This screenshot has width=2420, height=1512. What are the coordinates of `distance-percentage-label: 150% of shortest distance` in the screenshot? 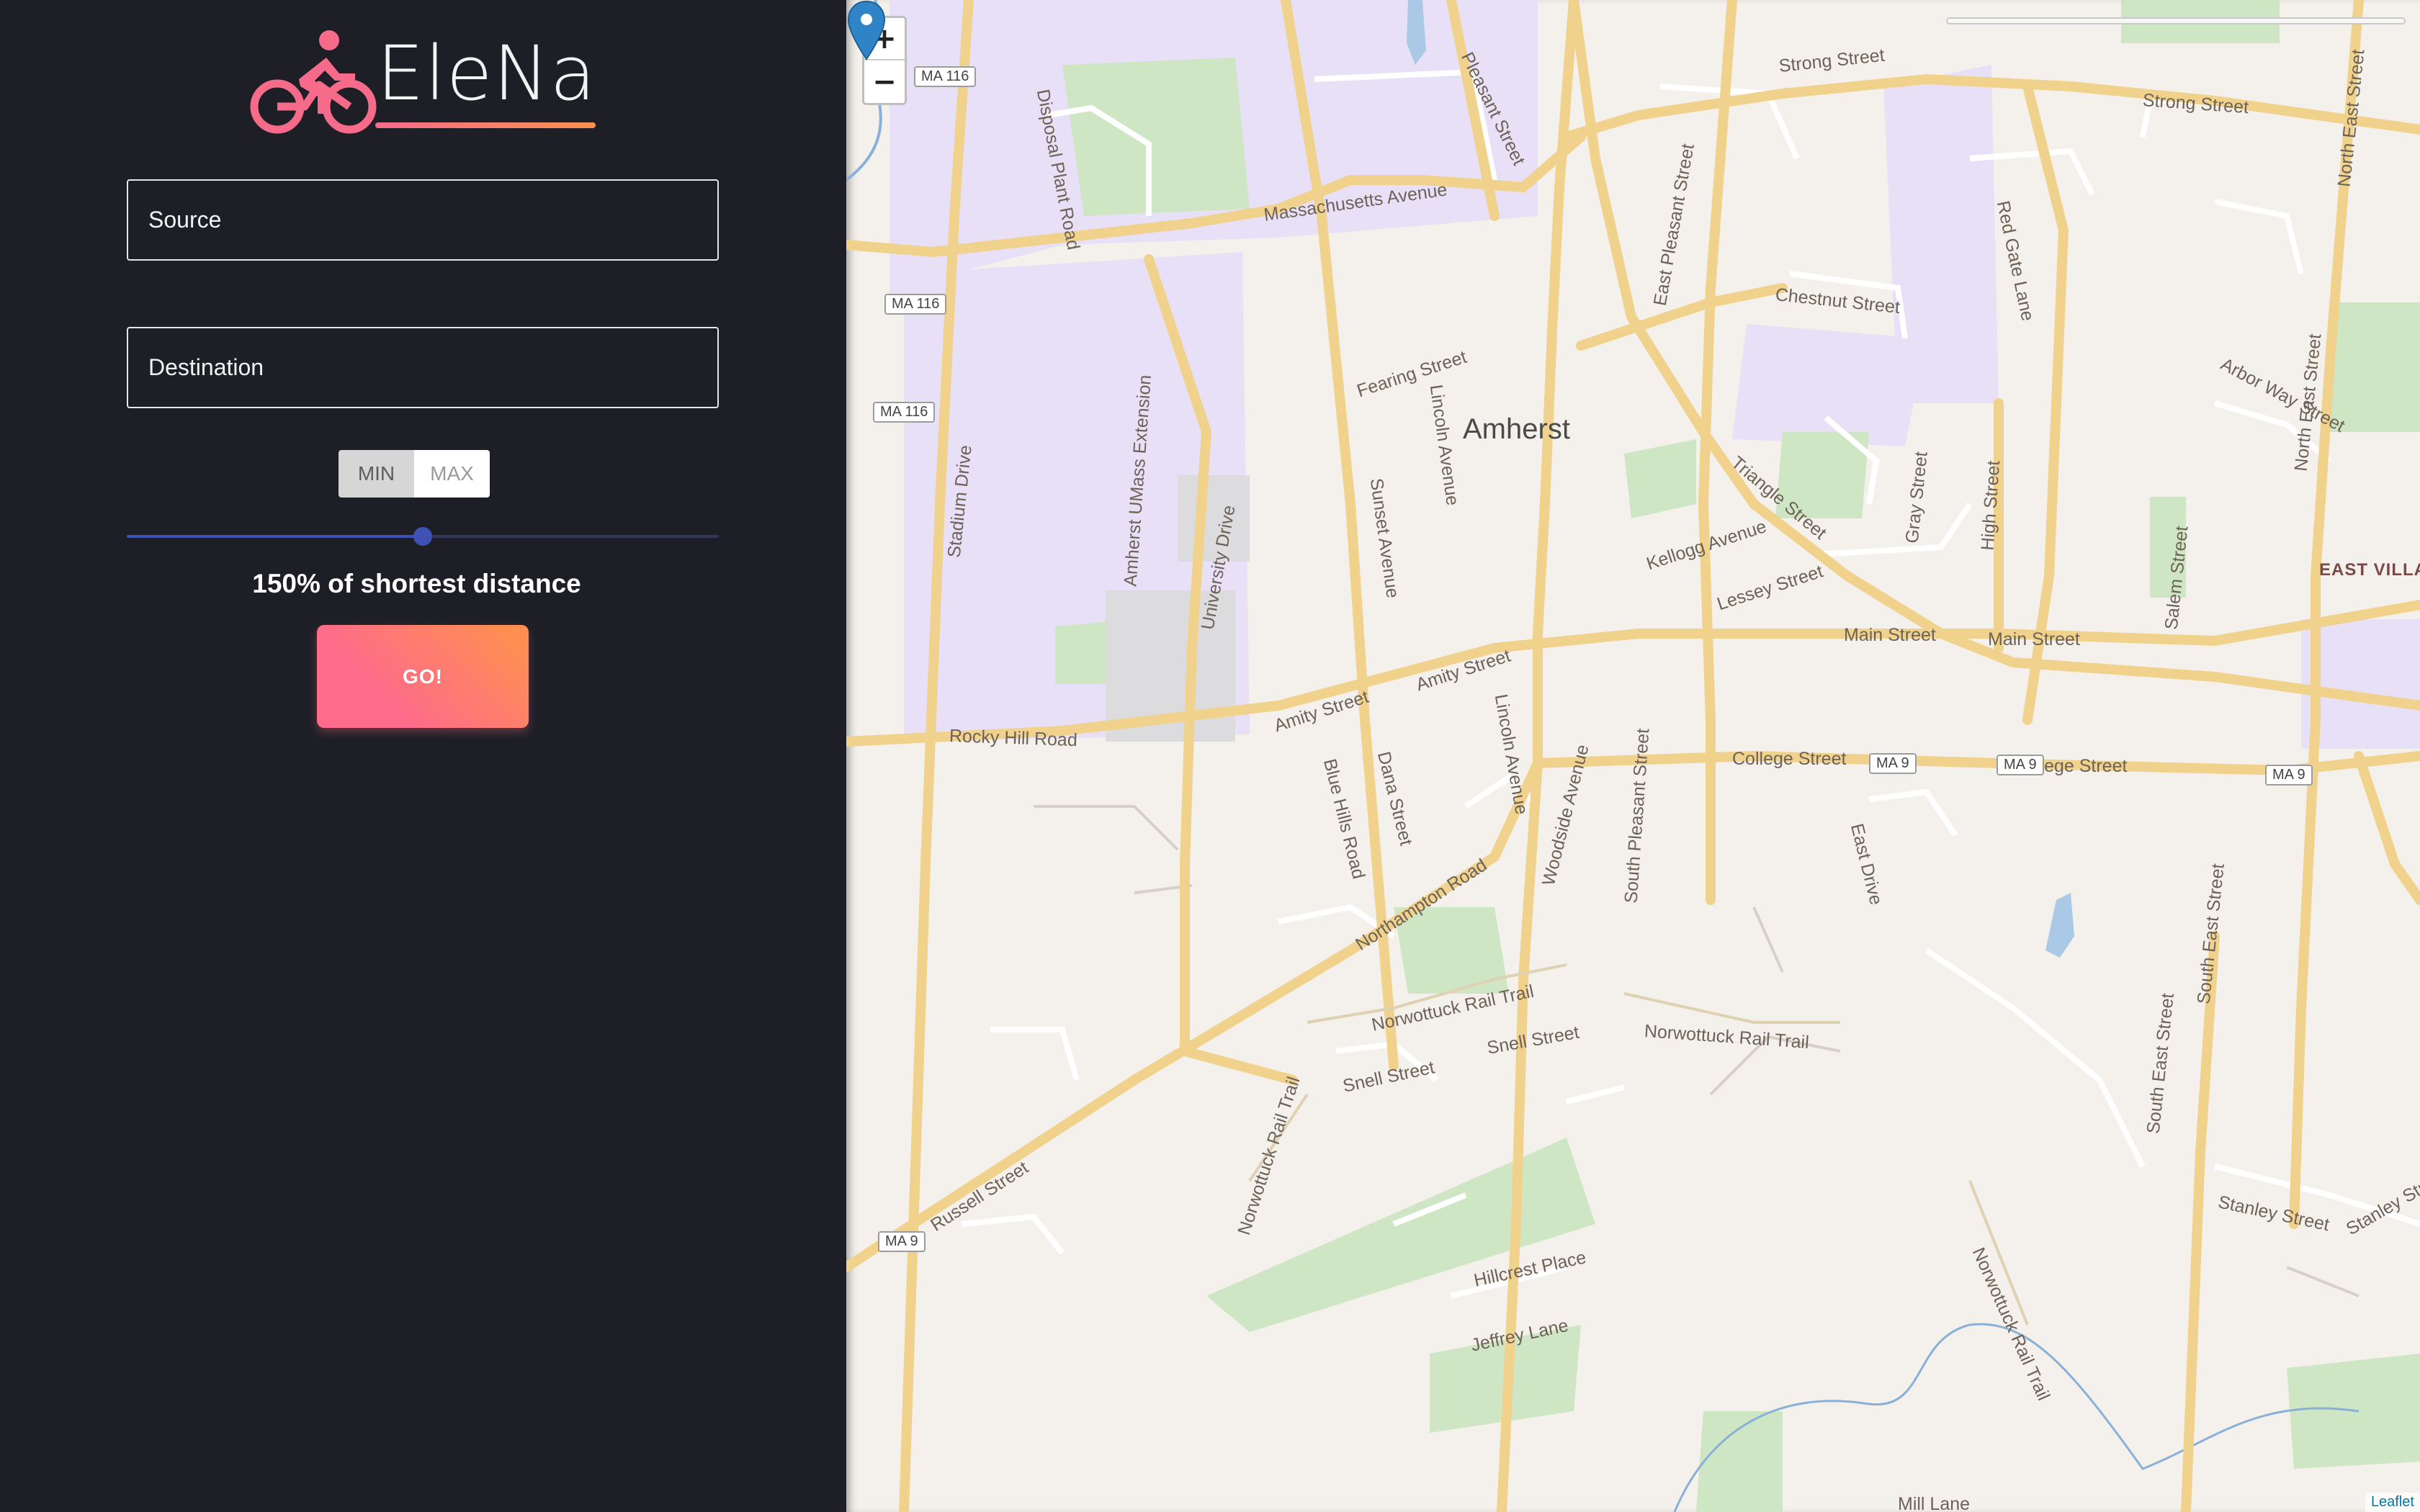 It's located at (416, 583).